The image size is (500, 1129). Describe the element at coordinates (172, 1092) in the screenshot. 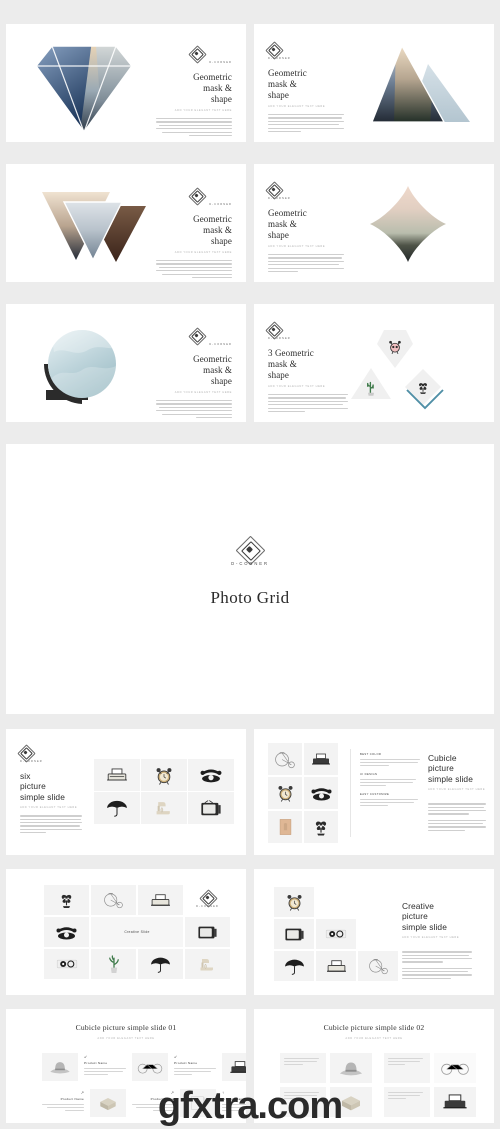

I see `arrow-icon: ↗` at that location.